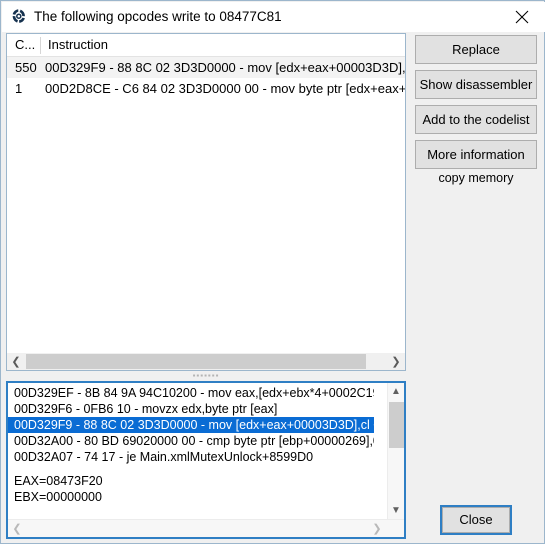  What do you see at coordinates (19, 88) in the screenshot?
I see `row-count: 1` at bounding box center [19, 88].